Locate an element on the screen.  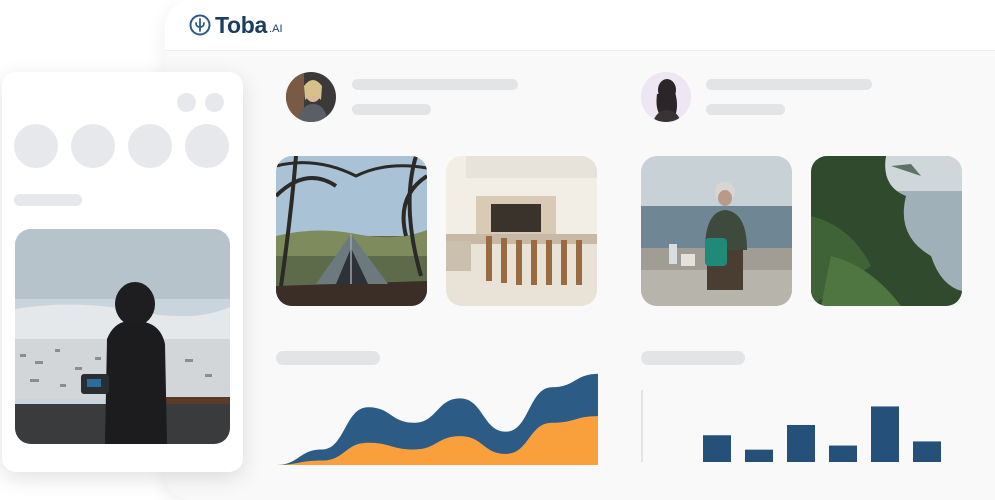
outdoor-kitchen-image is located at coordinates (521, 231).